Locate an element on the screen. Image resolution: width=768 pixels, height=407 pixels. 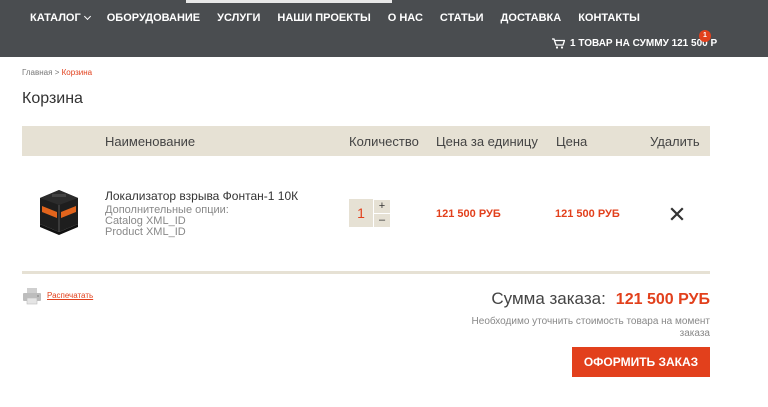
product-option: Product XML_ID is located at coordinates (145, 232).